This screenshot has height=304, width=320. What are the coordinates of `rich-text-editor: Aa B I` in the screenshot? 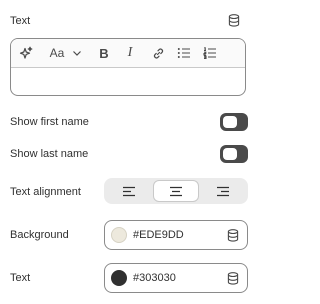 It's located at (128, 67).